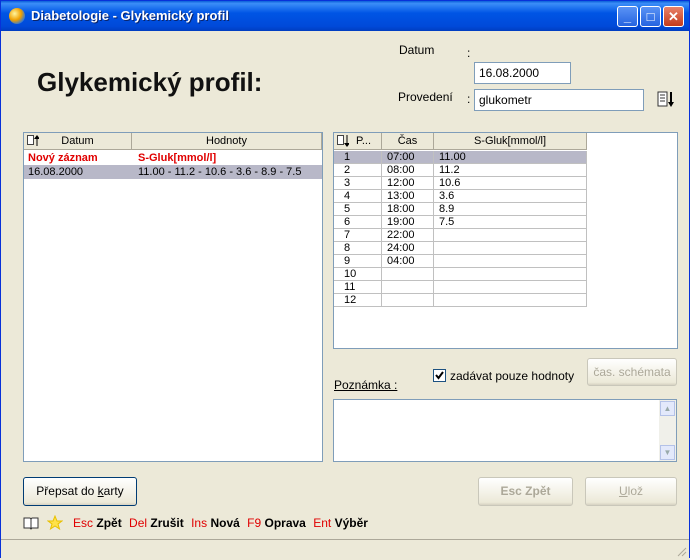 Image resolution: width=690 pixels, height=560 pixels. I want to click on datum-value: 16.08.2000, so click(509, 73).